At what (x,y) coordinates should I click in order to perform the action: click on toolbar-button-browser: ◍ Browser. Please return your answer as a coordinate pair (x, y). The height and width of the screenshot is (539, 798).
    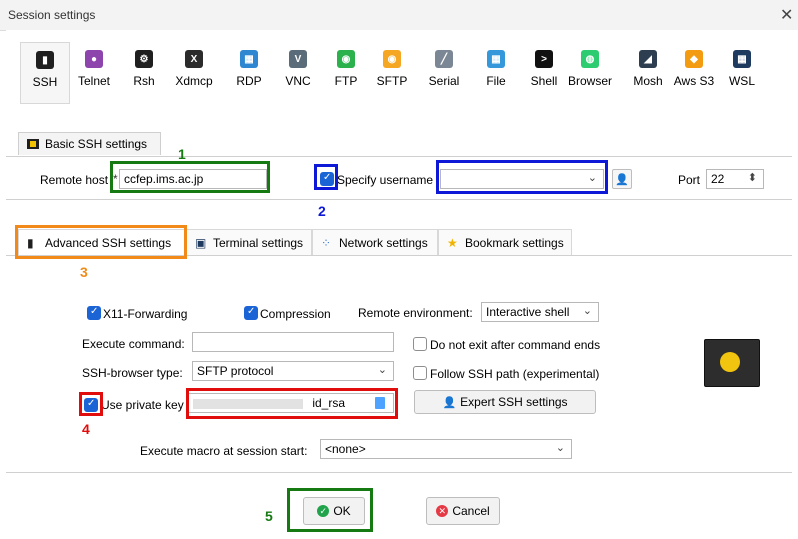
    Looking at the image, I should click on (590, 72).